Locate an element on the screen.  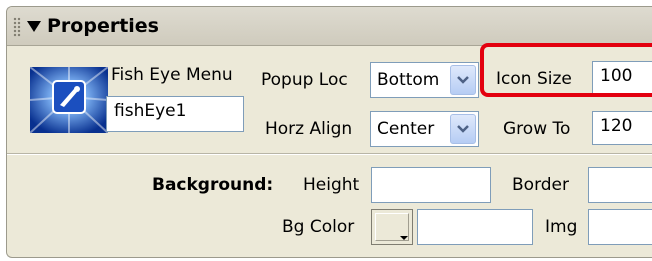
dropdown-arrow-icon is located at coordinates (404, 238).